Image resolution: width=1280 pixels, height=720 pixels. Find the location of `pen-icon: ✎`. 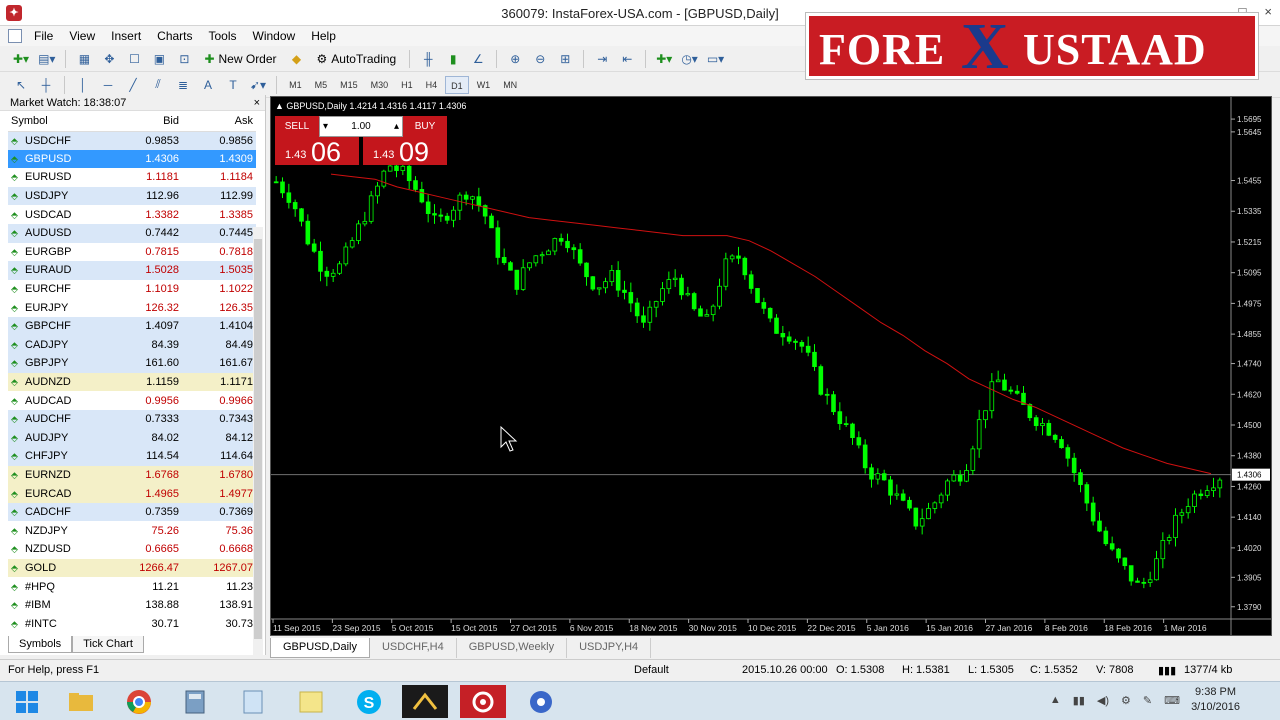

pen-icon: ✎ is located at coordinates (1147, 700).